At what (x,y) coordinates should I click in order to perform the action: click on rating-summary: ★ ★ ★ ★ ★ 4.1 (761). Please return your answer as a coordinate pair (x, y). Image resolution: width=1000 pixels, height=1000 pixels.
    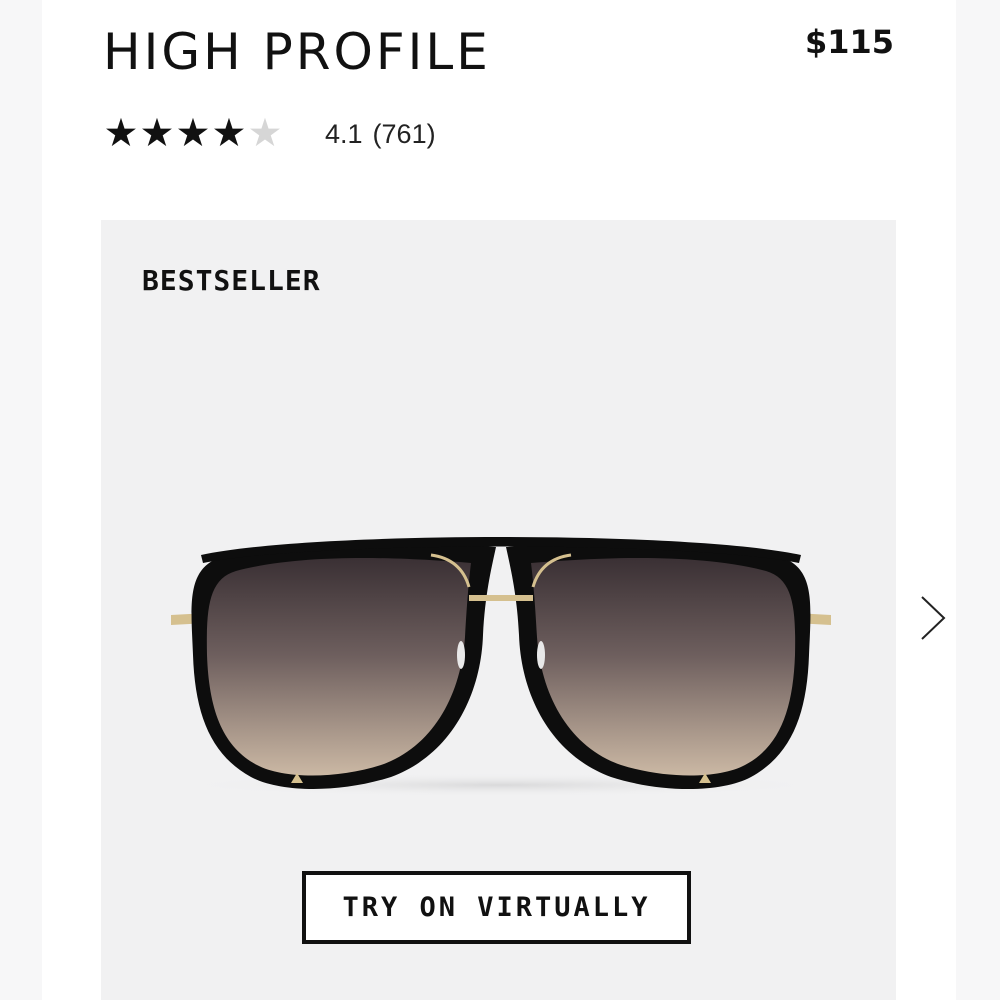
    Looking at the image, I should click on (269, 134).